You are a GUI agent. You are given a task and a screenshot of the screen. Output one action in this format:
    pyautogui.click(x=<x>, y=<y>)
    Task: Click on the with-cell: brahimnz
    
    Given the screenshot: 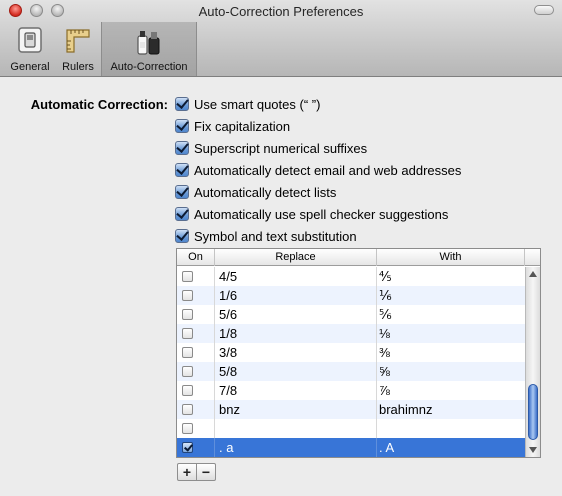 What is the action you would take?
    pyautogui.click(x=451, y=409)
    